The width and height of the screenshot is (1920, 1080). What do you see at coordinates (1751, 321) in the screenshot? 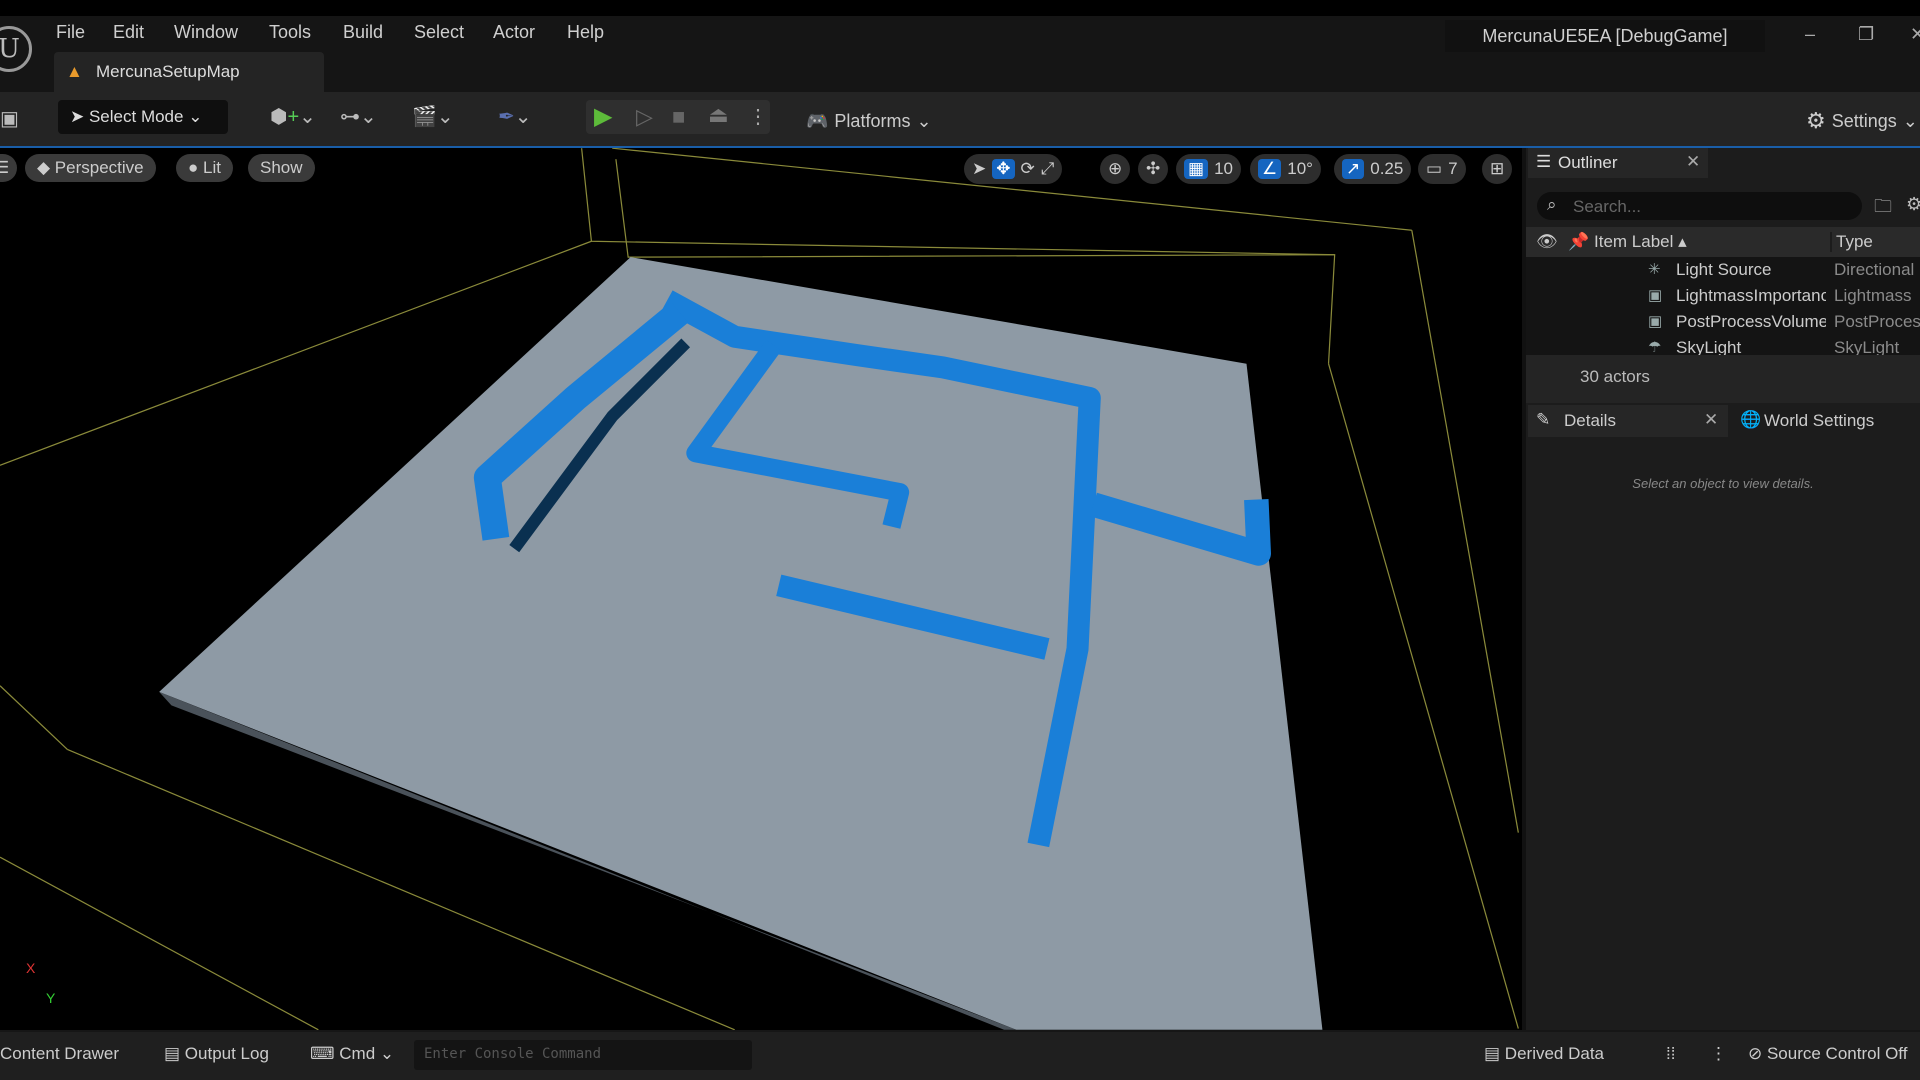
I see `row-label: PostProcessVolume` at bounding box center [1751, 321].